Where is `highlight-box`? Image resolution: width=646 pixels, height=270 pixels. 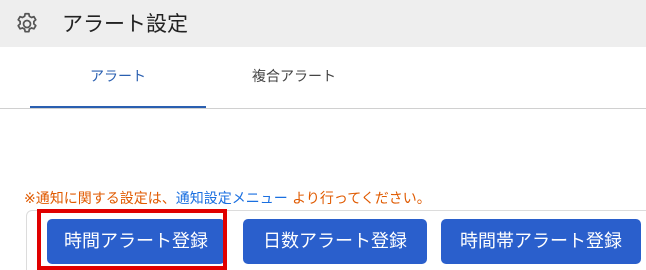
highlight-box is located at coordinates (132, 239).